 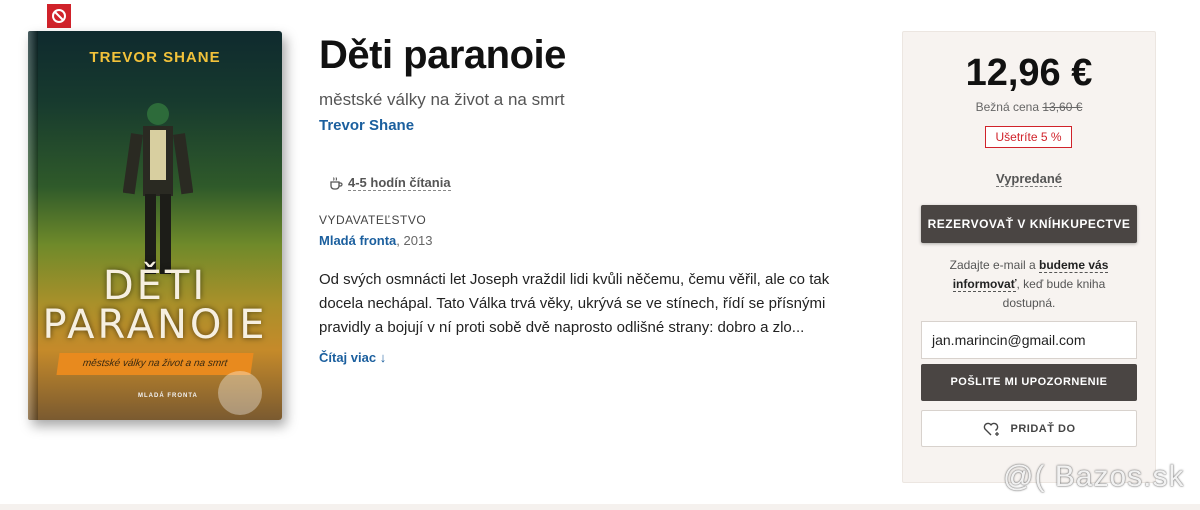 What do you see at coordinates (1062, 107) in the screenshot?
I see `regular-price-value: 13,60 €` at bounding box center [1062, 107].